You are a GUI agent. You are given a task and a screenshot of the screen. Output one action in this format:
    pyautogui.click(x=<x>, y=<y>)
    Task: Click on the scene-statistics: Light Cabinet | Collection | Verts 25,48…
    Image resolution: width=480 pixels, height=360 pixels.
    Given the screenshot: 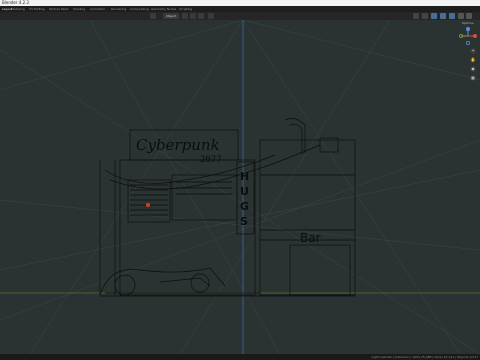 What is the action you would take?
    pyautogui.click(x=424, y=357)
    